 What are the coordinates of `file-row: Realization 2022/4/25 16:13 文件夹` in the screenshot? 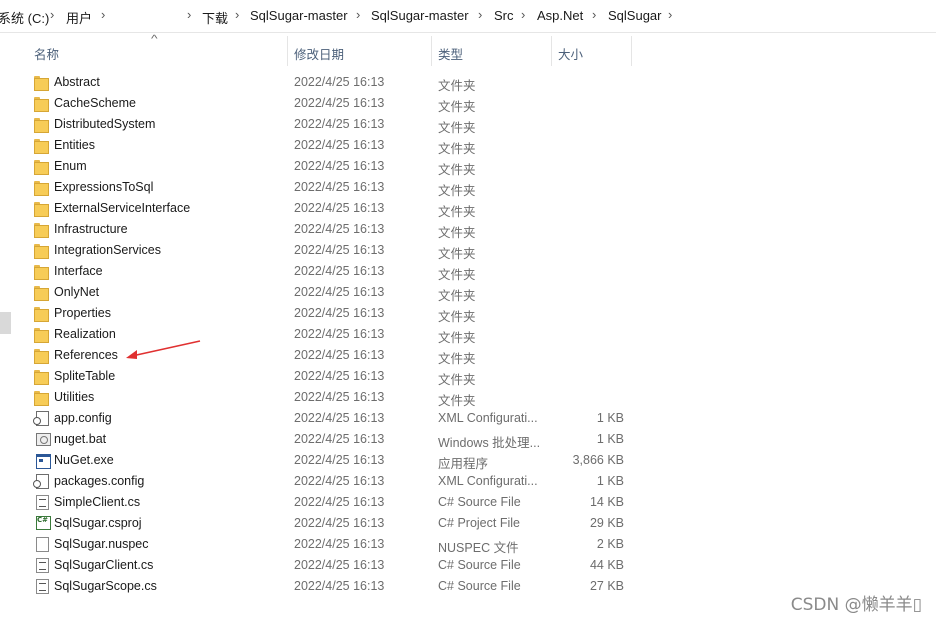 It's located at (320, 334).